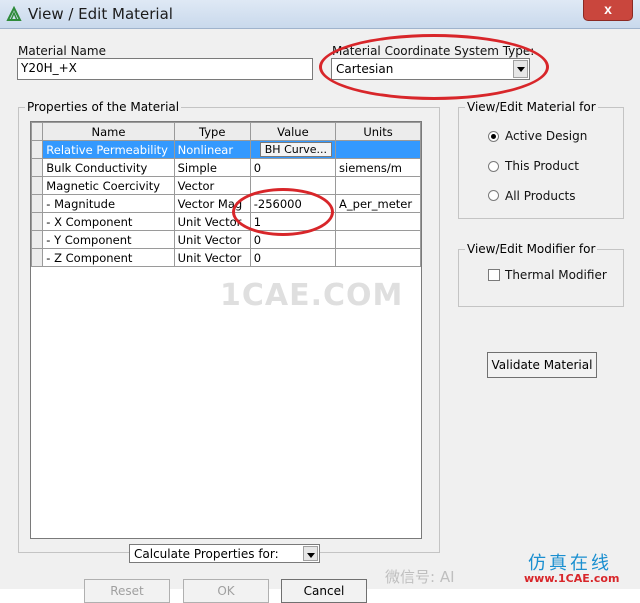 The image size is (640, 603). Describe the element at coordinates (212, 149) in the screenshot. I see `property-type-cell: Nonlinear` at that location.